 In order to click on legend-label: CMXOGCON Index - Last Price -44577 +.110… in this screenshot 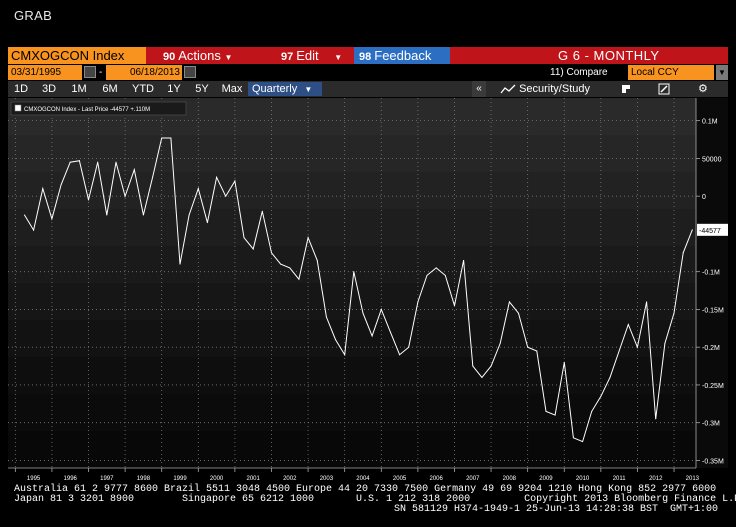, I will do `click(87, 110)`.